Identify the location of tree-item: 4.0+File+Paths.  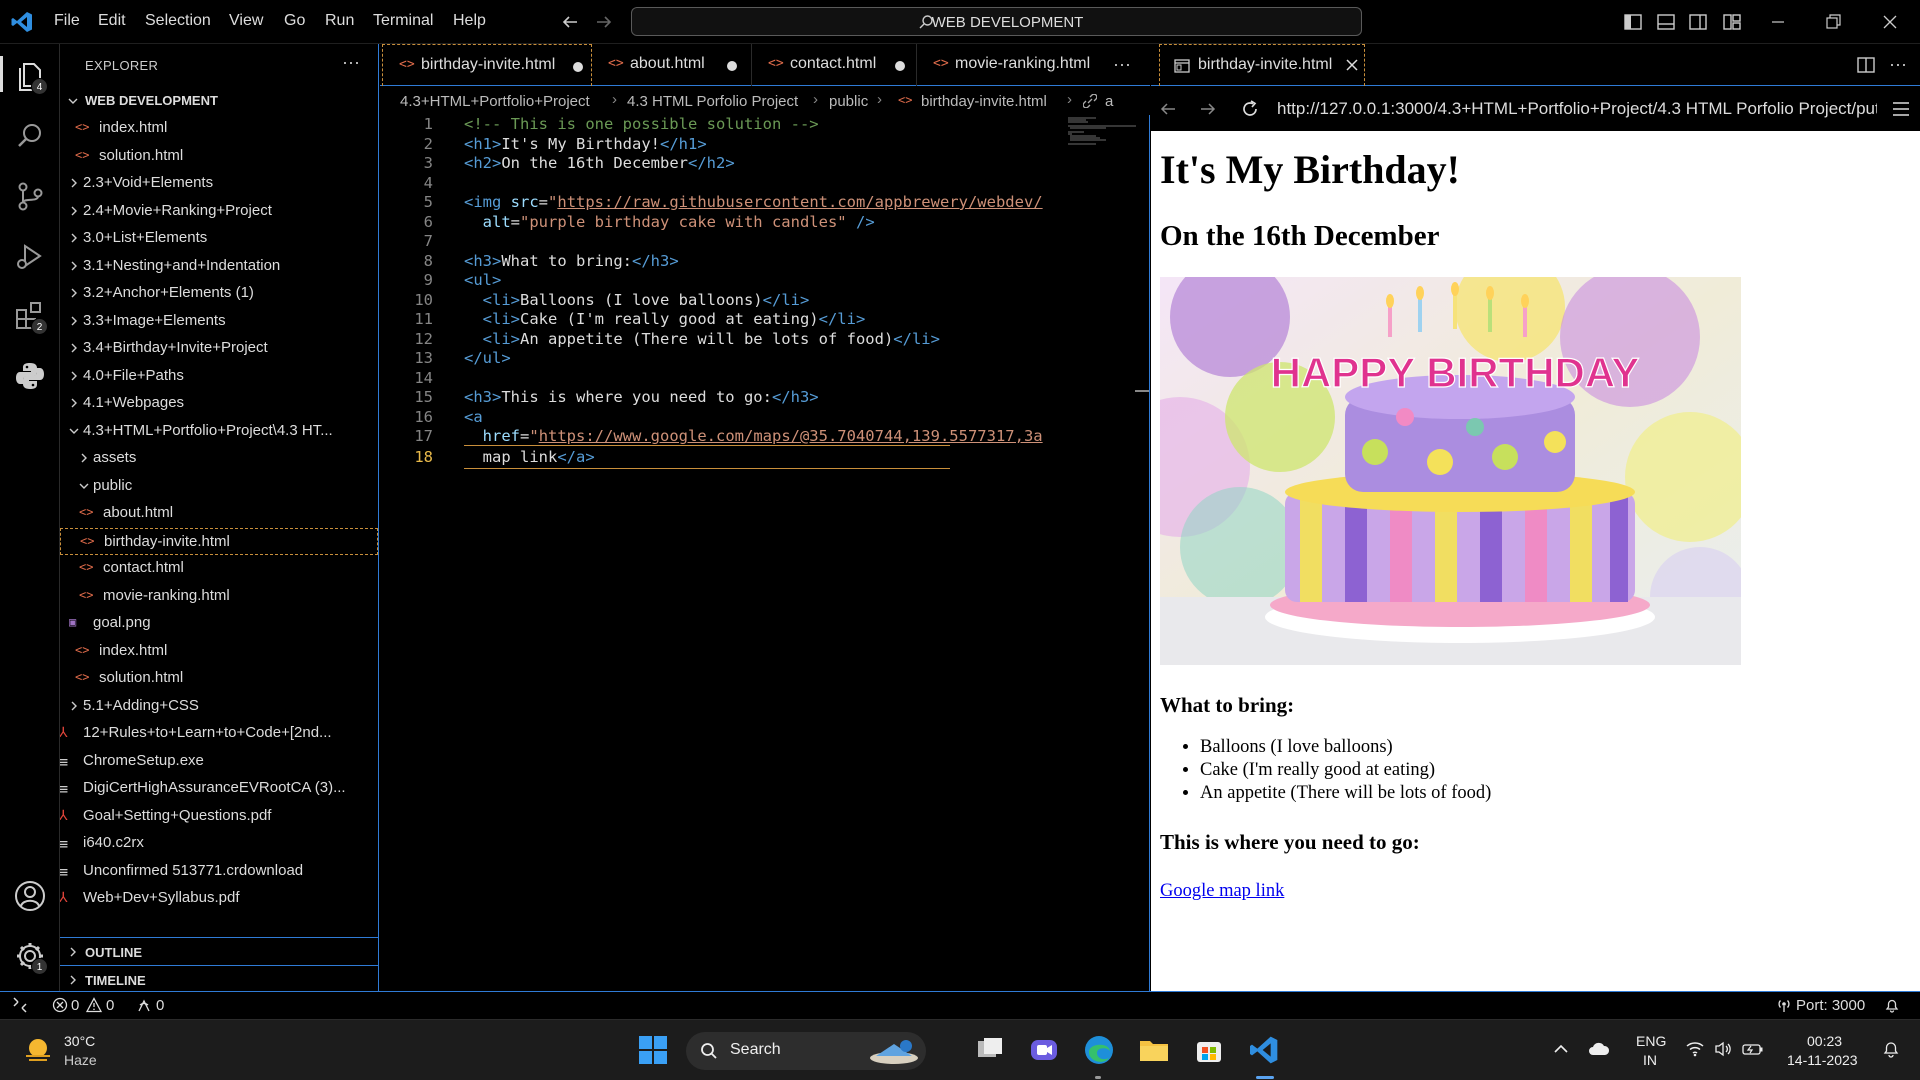
(219, 376).